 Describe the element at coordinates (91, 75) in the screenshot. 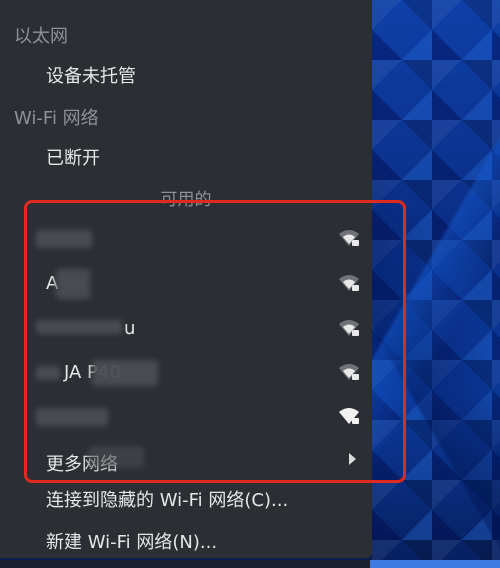

I see `ethernet-status: 设备未托管` at that location.